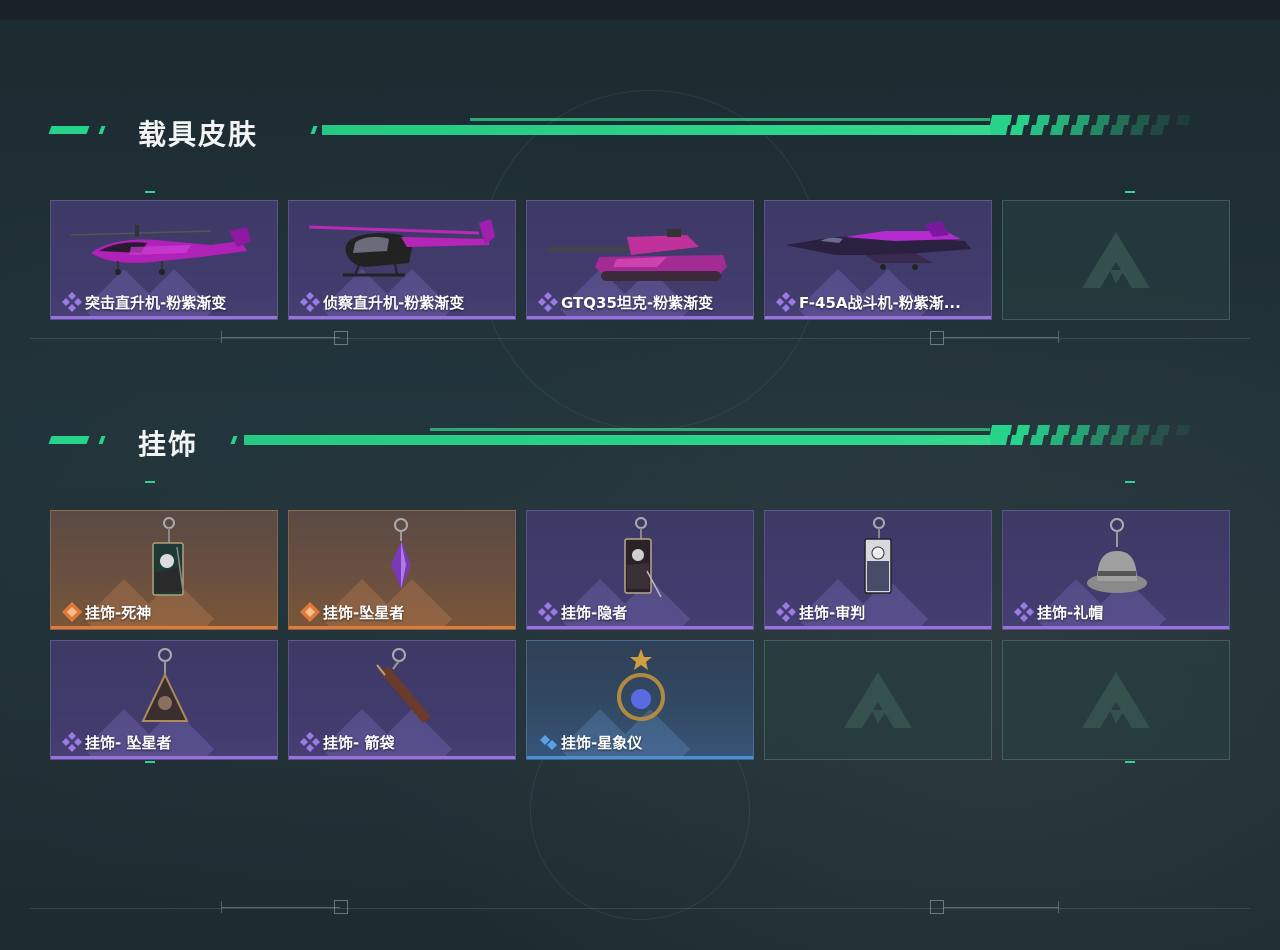 Image resolution: width=1280 pixels, height=950 pixels. I want to click on scout-helicopter-art, so click(401, 248).